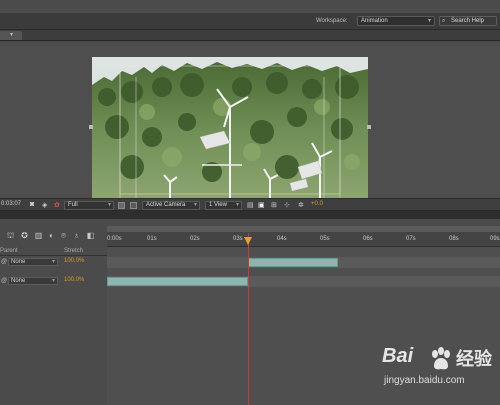 The image size is (500, 405). What do you see at coordinates (218, 205) in the screenshot?
I see `view-layout-value: 1 View` at bounding box center [218, 205].